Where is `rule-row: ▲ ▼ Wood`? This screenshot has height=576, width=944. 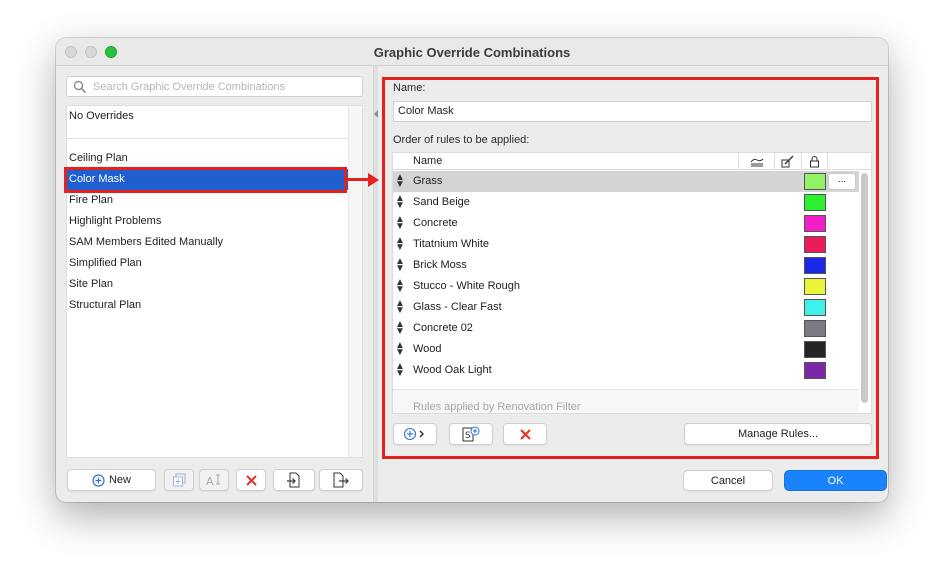
rule-row: ▲ ▼ Wood is located at coordinates (626, 349).